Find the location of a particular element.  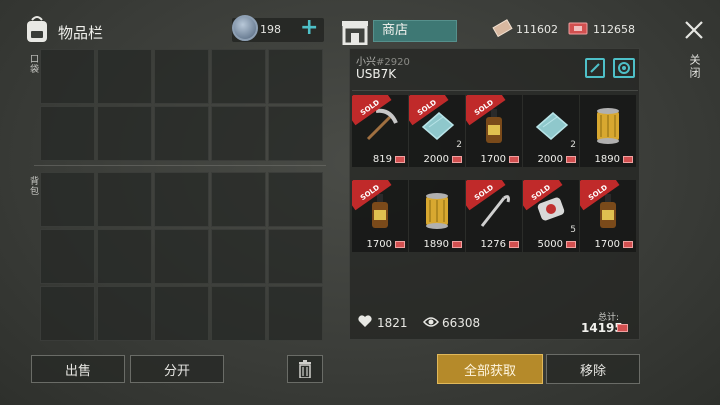

heart-icon is located at coordinates (365, 321).